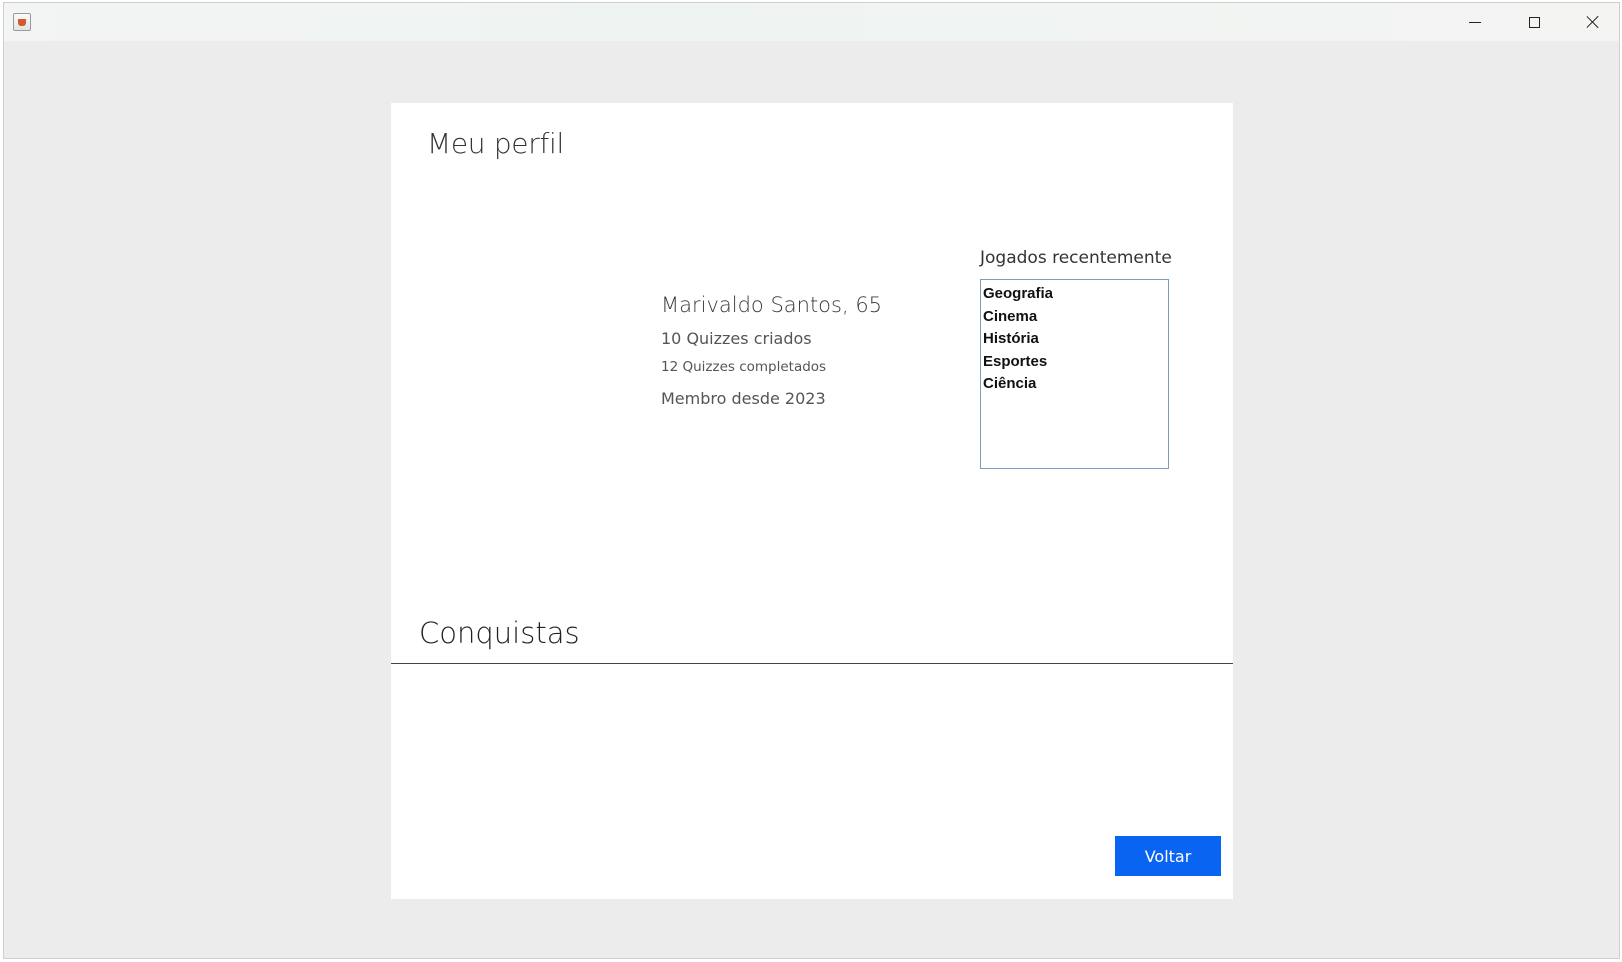 Image resolution: width=1622 pixels, height=962 pixels. I want to click on close-button, so click(1591, 22).